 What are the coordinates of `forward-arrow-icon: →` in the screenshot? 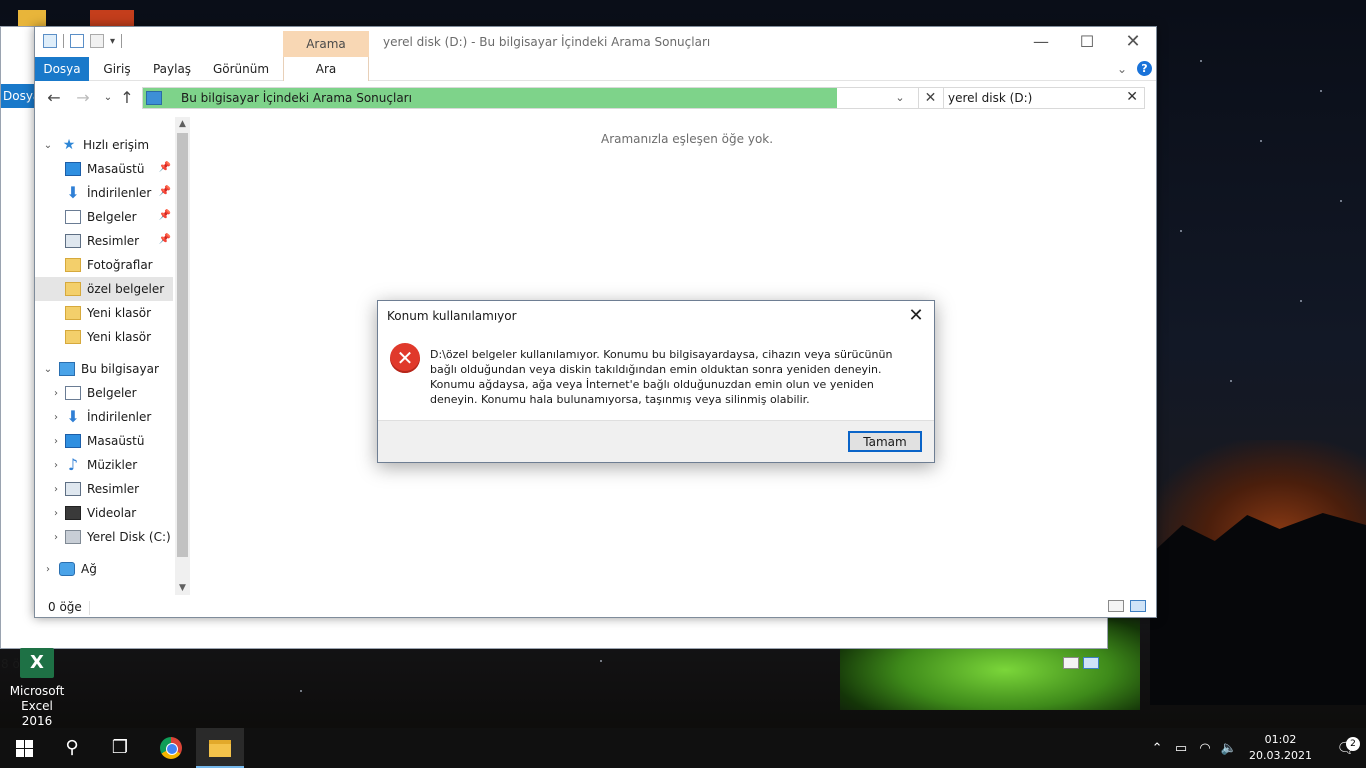 It's located at (83, 98).